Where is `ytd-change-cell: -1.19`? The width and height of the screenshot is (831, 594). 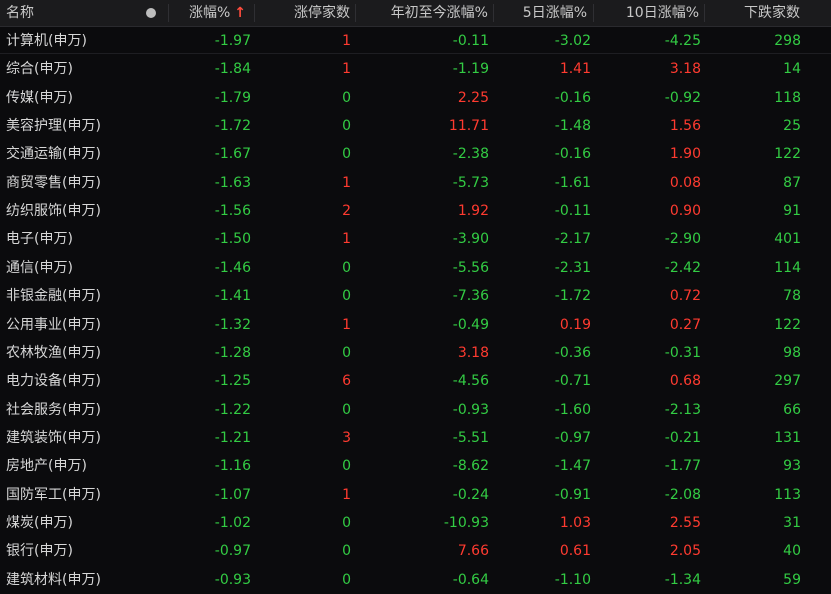
ytd-change-cell: -1.19 is located at coordinates (470, 69).